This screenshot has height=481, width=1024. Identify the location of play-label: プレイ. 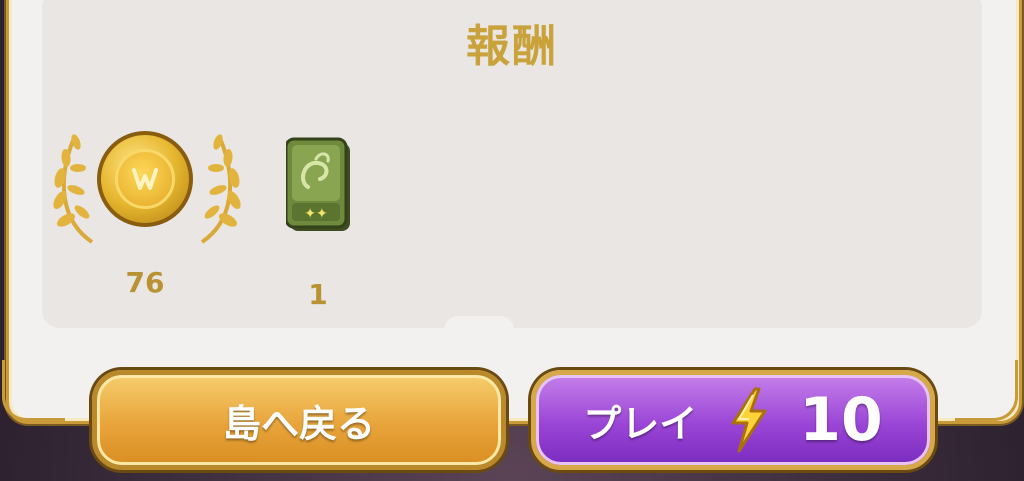
(640, 423).